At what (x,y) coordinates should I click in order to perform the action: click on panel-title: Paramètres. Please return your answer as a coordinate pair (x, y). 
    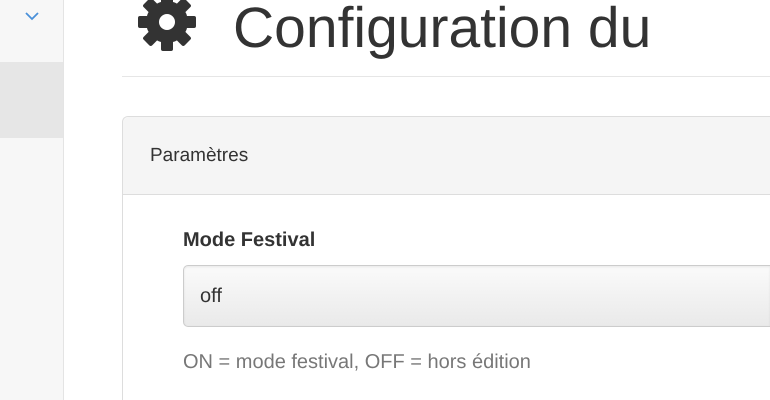
    Looking at the image, I should click on (199, 155).